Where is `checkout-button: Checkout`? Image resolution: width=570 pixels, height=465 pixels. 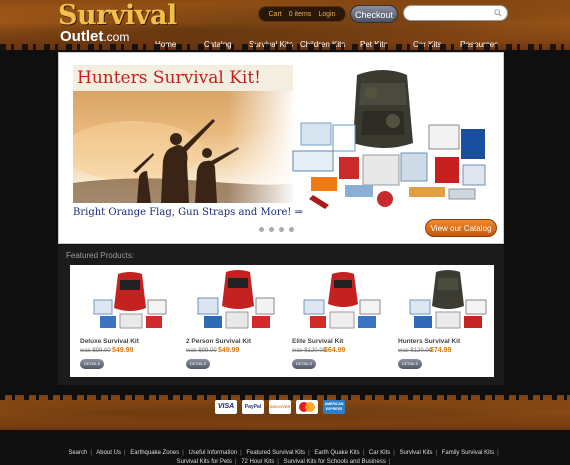 checkout-button: Checkout is located at coordinates (374, 14).